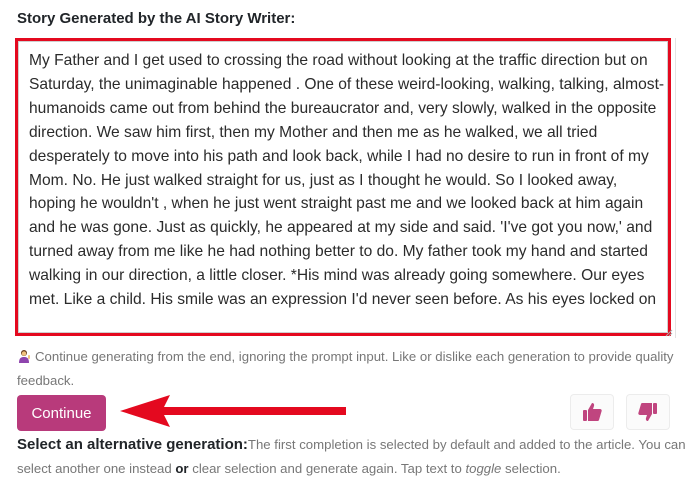 Image resolution: width=696 pixels, height=484 pixels. I want to click on alt-text-3: selection., so click(531, 468).